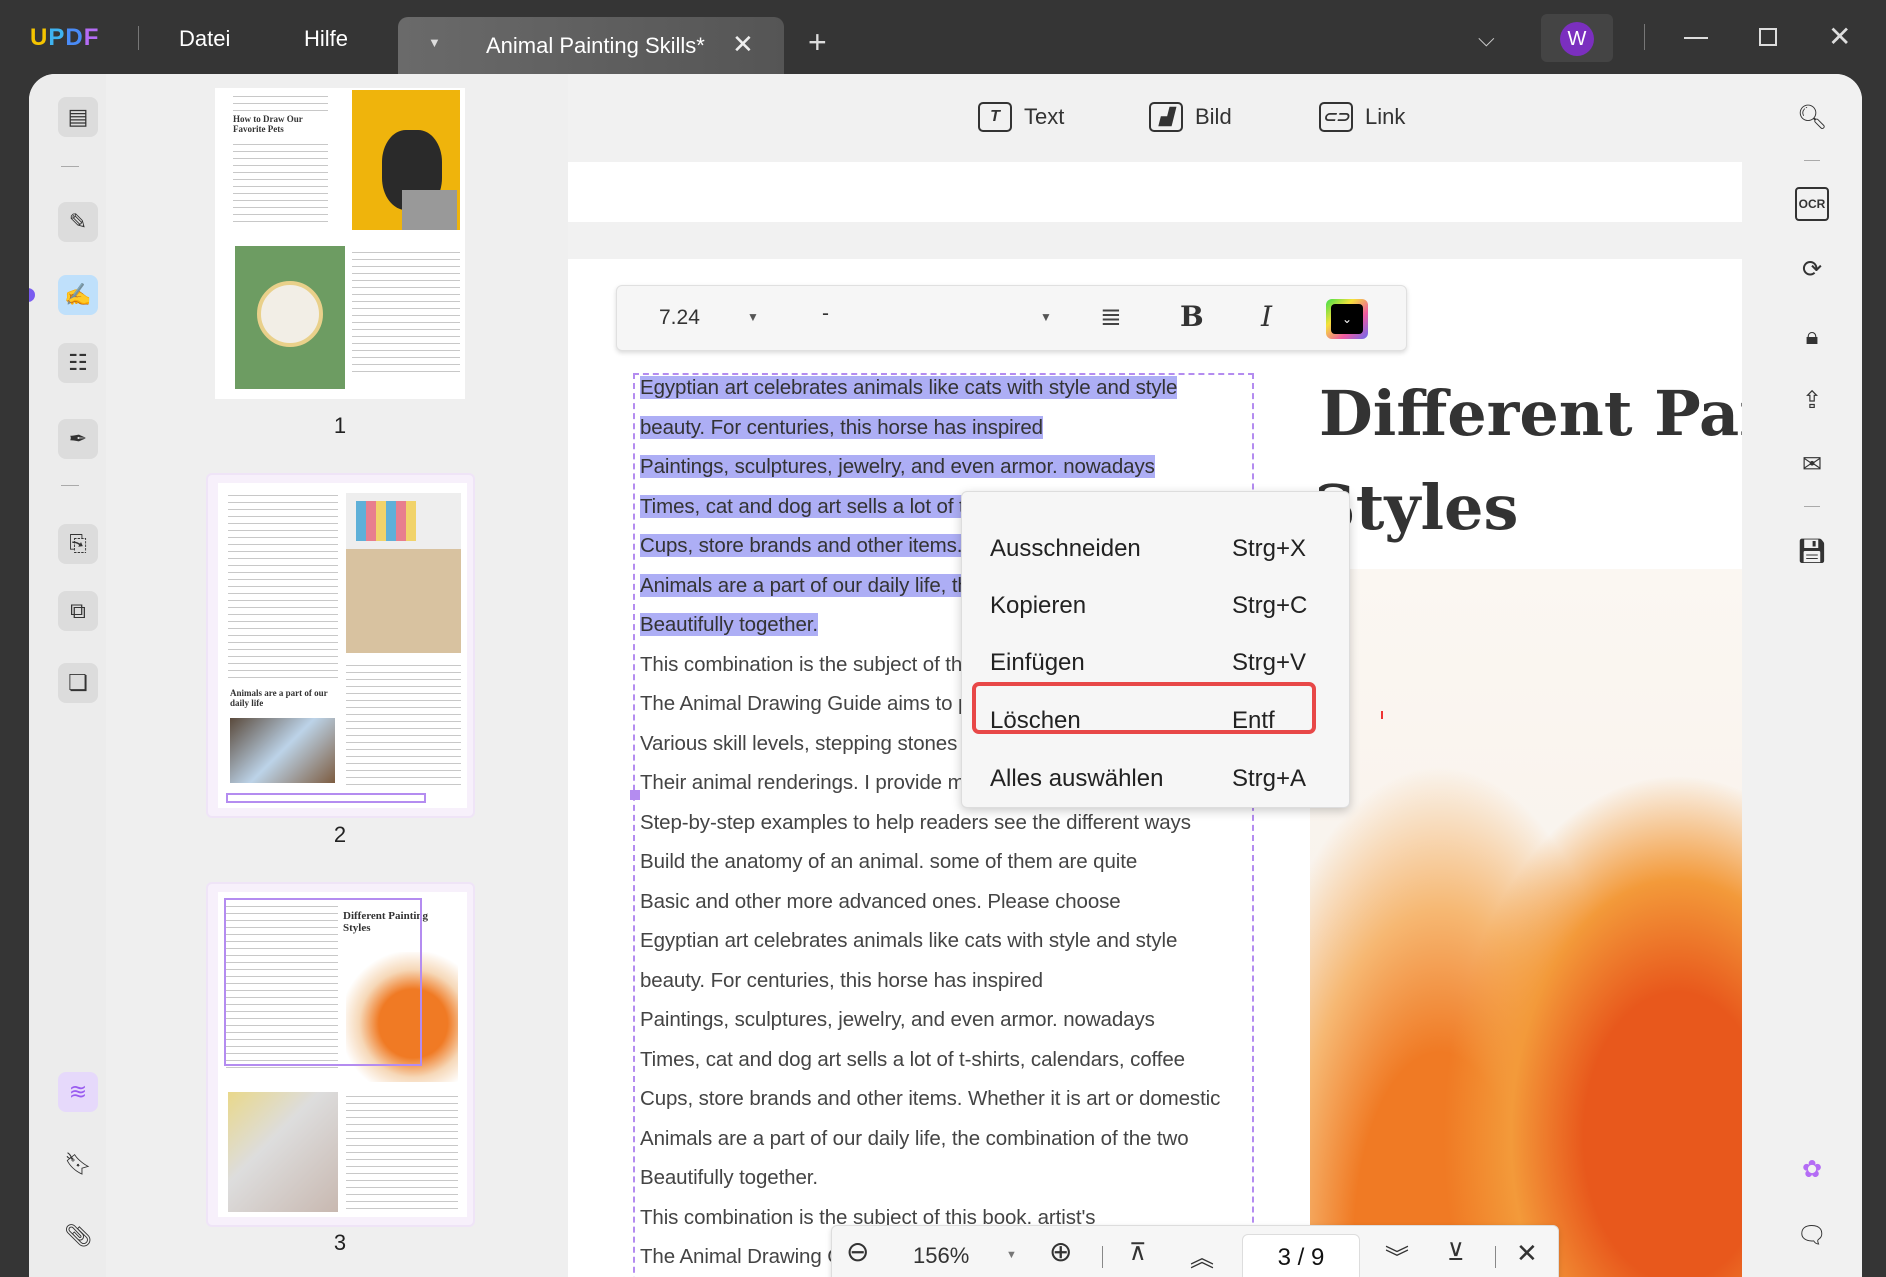  What do you see at coordinates (1336, 117) in the screenshot?
I see `link-icon: ⊂⊃` at bounding box center [1336, 117].